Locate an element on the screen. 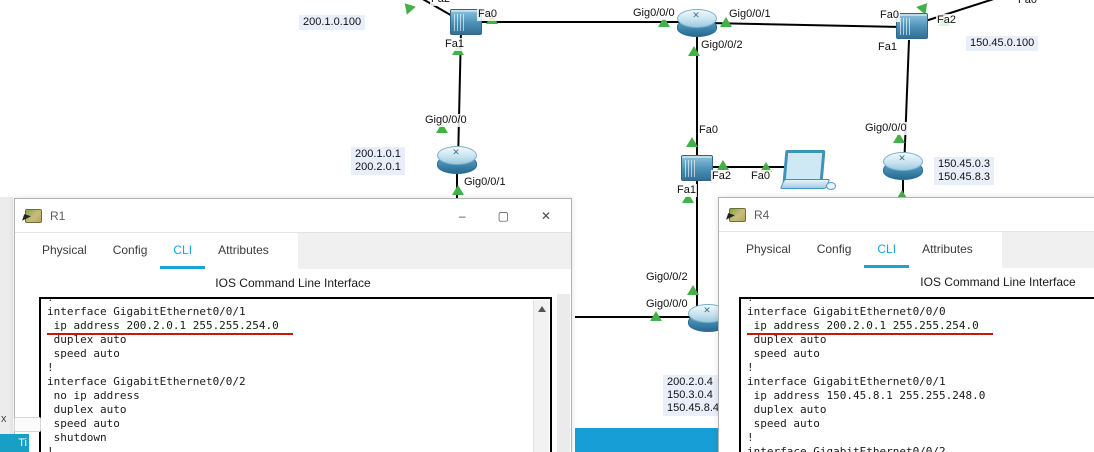 The image size is (1094, 452). r4-window-title: R4 is located at coordinates (762, 214).